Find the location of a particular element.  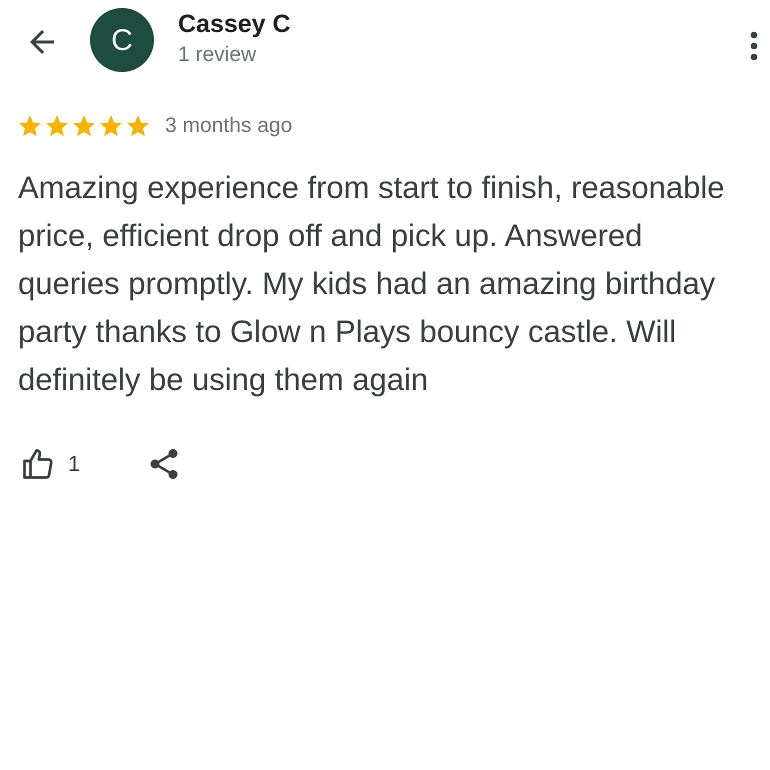

review-count: 1 review is located at coordinates (218, 55).